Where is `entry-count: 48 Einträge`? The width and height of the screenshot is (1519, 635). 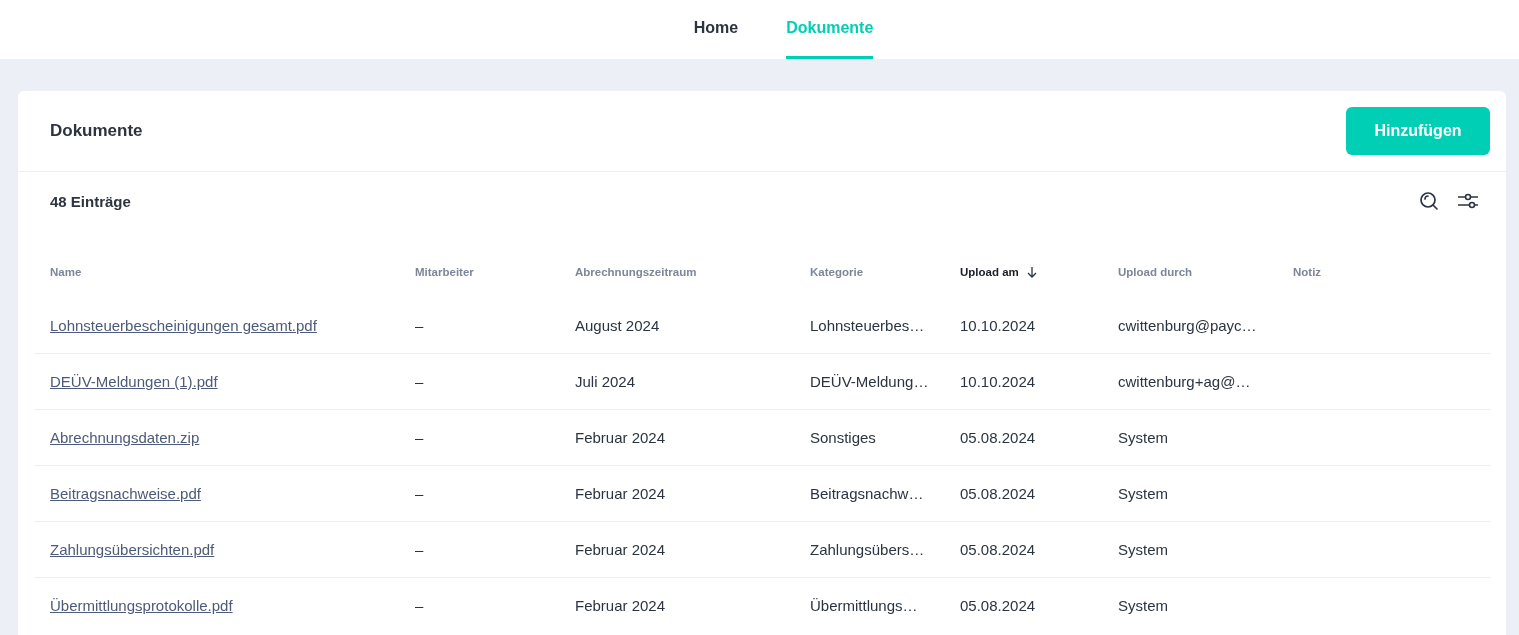 entry-count: 48 Einträge is located at coordinates (90, 201).